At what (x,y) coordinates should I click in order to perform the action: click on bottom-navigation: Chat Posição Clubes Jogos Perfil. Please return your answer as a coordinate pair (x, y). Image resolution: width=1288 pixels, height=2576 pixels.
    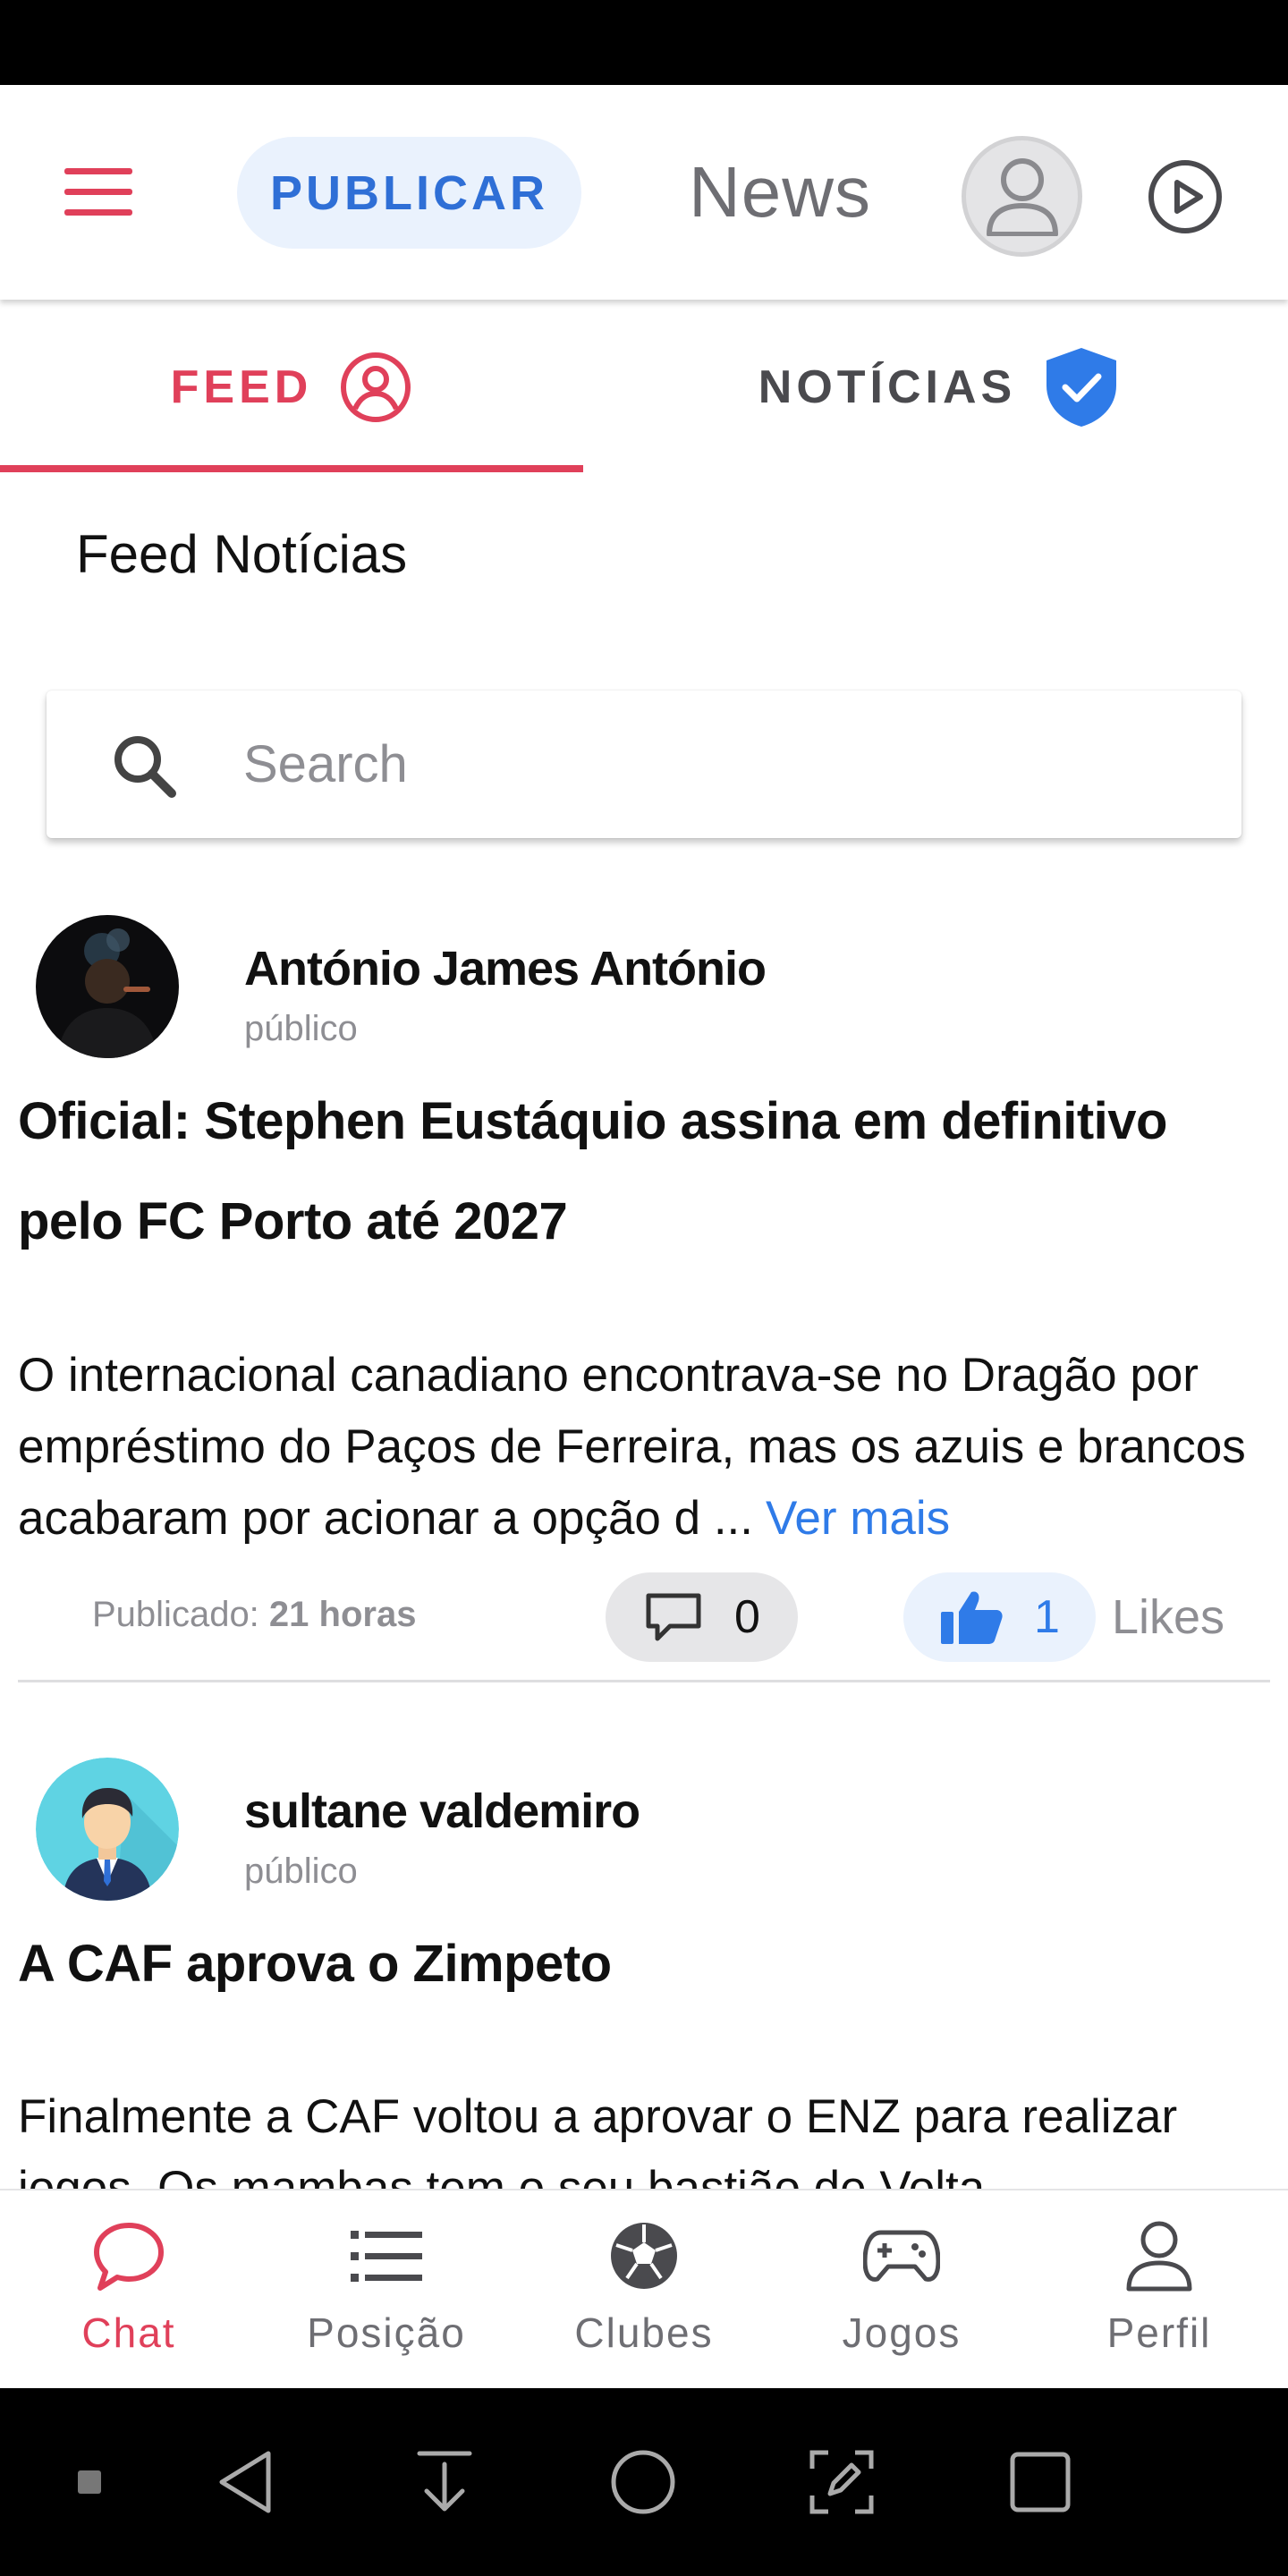
    Looking at the image, I should click on (644, 2288).